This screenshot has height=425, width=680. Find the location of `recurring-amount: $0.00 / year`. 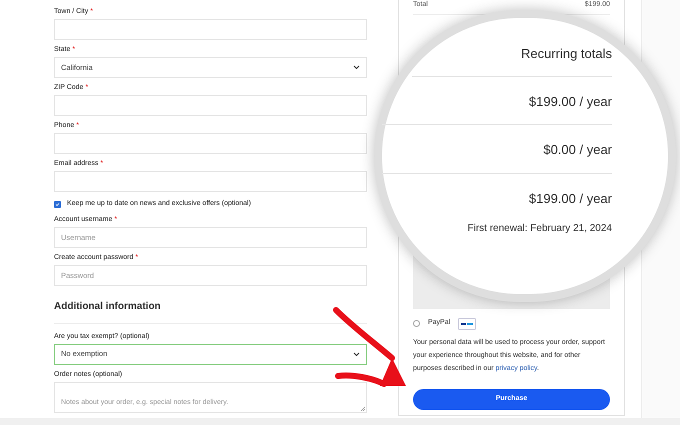

recurring-amount: $0.00 / year is located at coordinates (497, 149).